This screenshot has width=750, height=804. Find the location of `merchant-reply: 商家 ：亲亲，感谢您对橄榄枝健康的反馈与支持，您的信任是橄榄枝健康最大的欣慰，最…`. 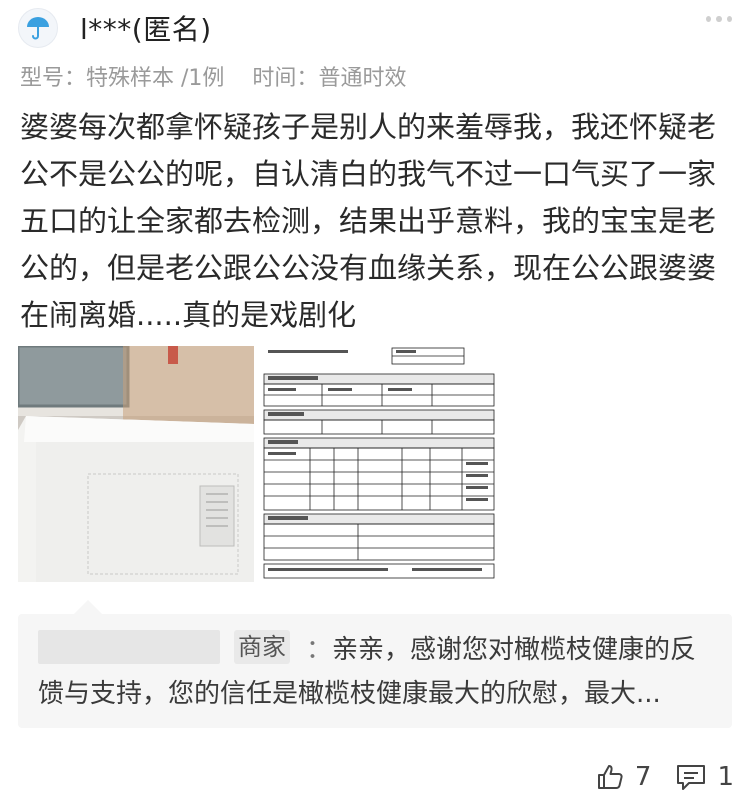

merchant-reply: 商家 ：亲亲，感谢您对橄榄枝健康的反馈与支持，您的信任是橄榄枝健康最大的欣慰，最… is located at coordinates (375, 671).